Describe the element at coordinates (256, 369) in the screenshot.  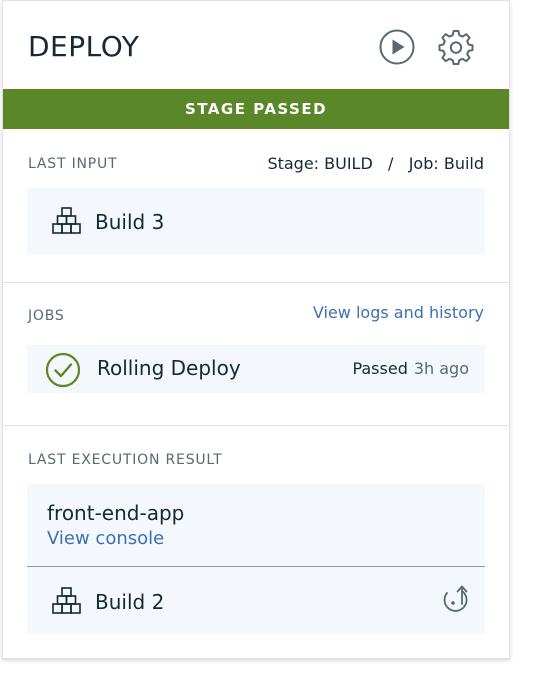
I see `job-row: Rolling Deploy Passed 3h ago` at that location.